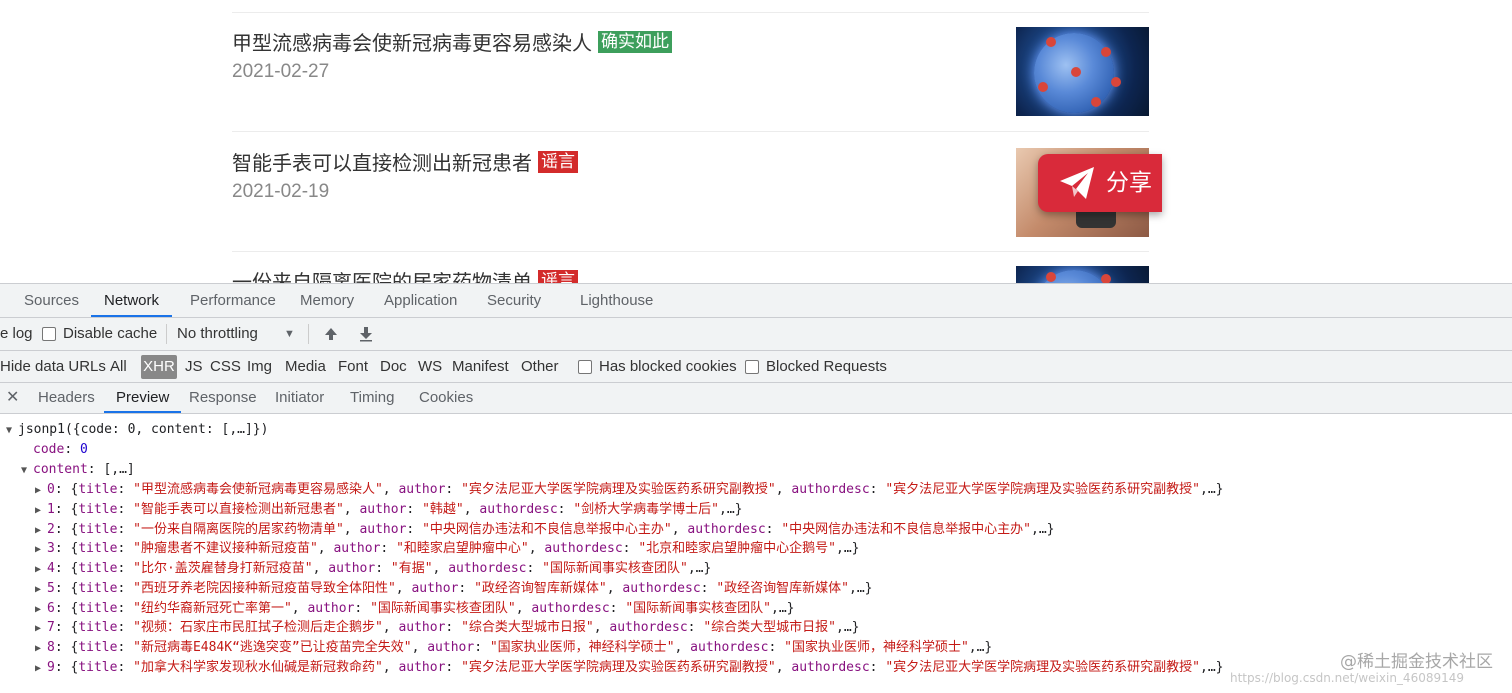 Image resolution: width=1512 pixels, height=693 pixels. What do you see at coordinates (194, 367) in the screenshot?
I see `filter-js: JS` at bounding box center [194, 367].